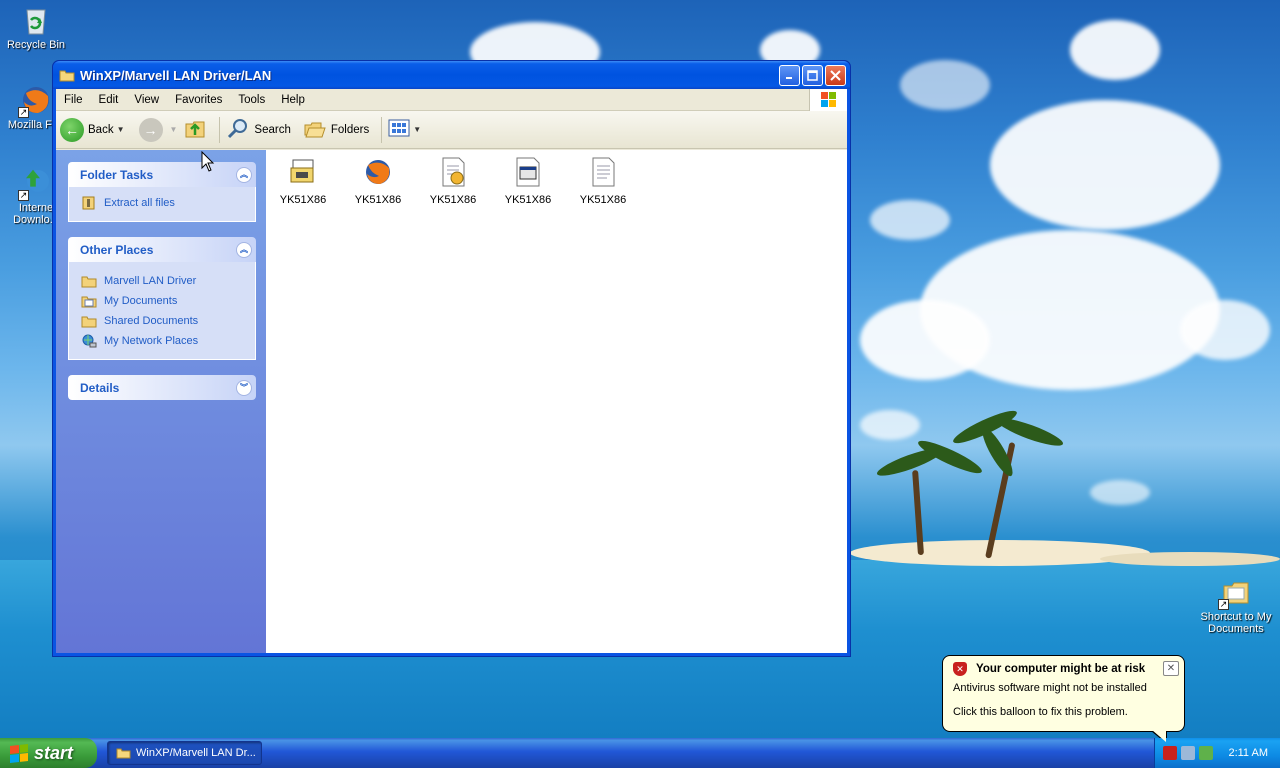  I want to click on forward-button: → ▼, so click(158, 129).